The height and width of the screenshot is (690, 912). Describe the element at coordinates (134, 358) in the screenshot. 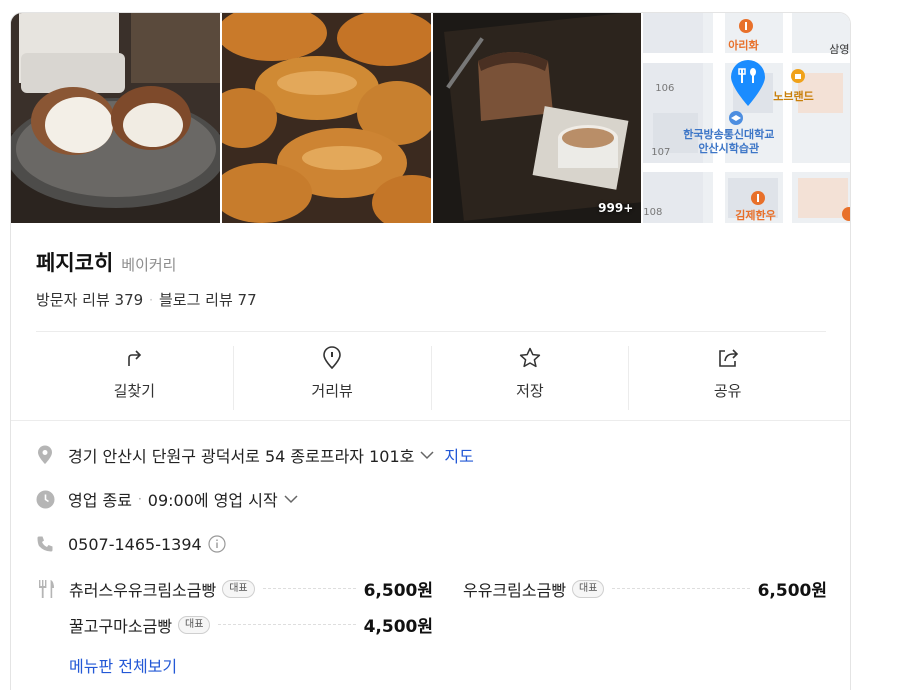

I see `directions-icon` at that location.